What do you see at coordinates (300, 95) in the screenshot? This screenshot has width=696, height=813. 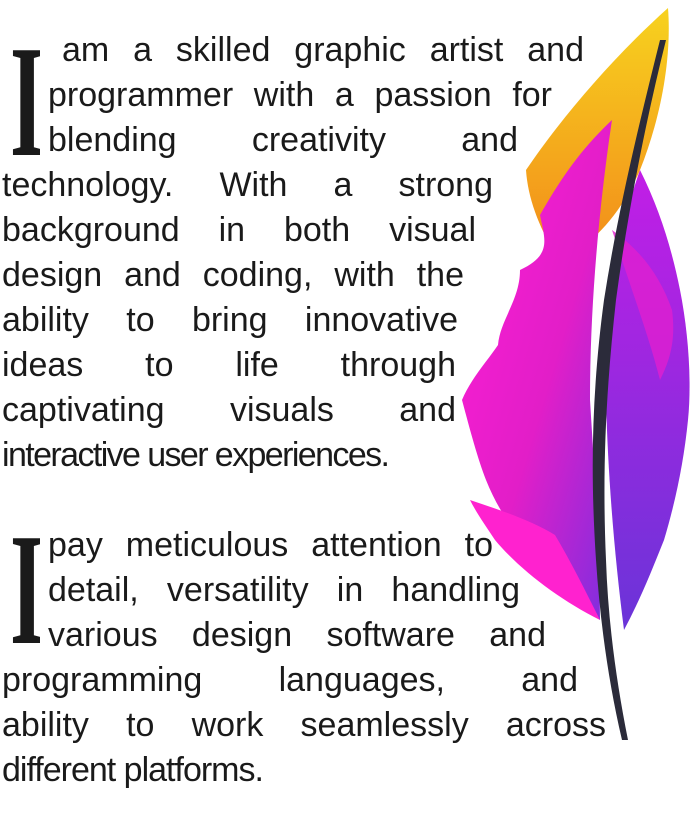 I see `paragraph-line: programmer with a passion for` at bounding box center [300, 95].